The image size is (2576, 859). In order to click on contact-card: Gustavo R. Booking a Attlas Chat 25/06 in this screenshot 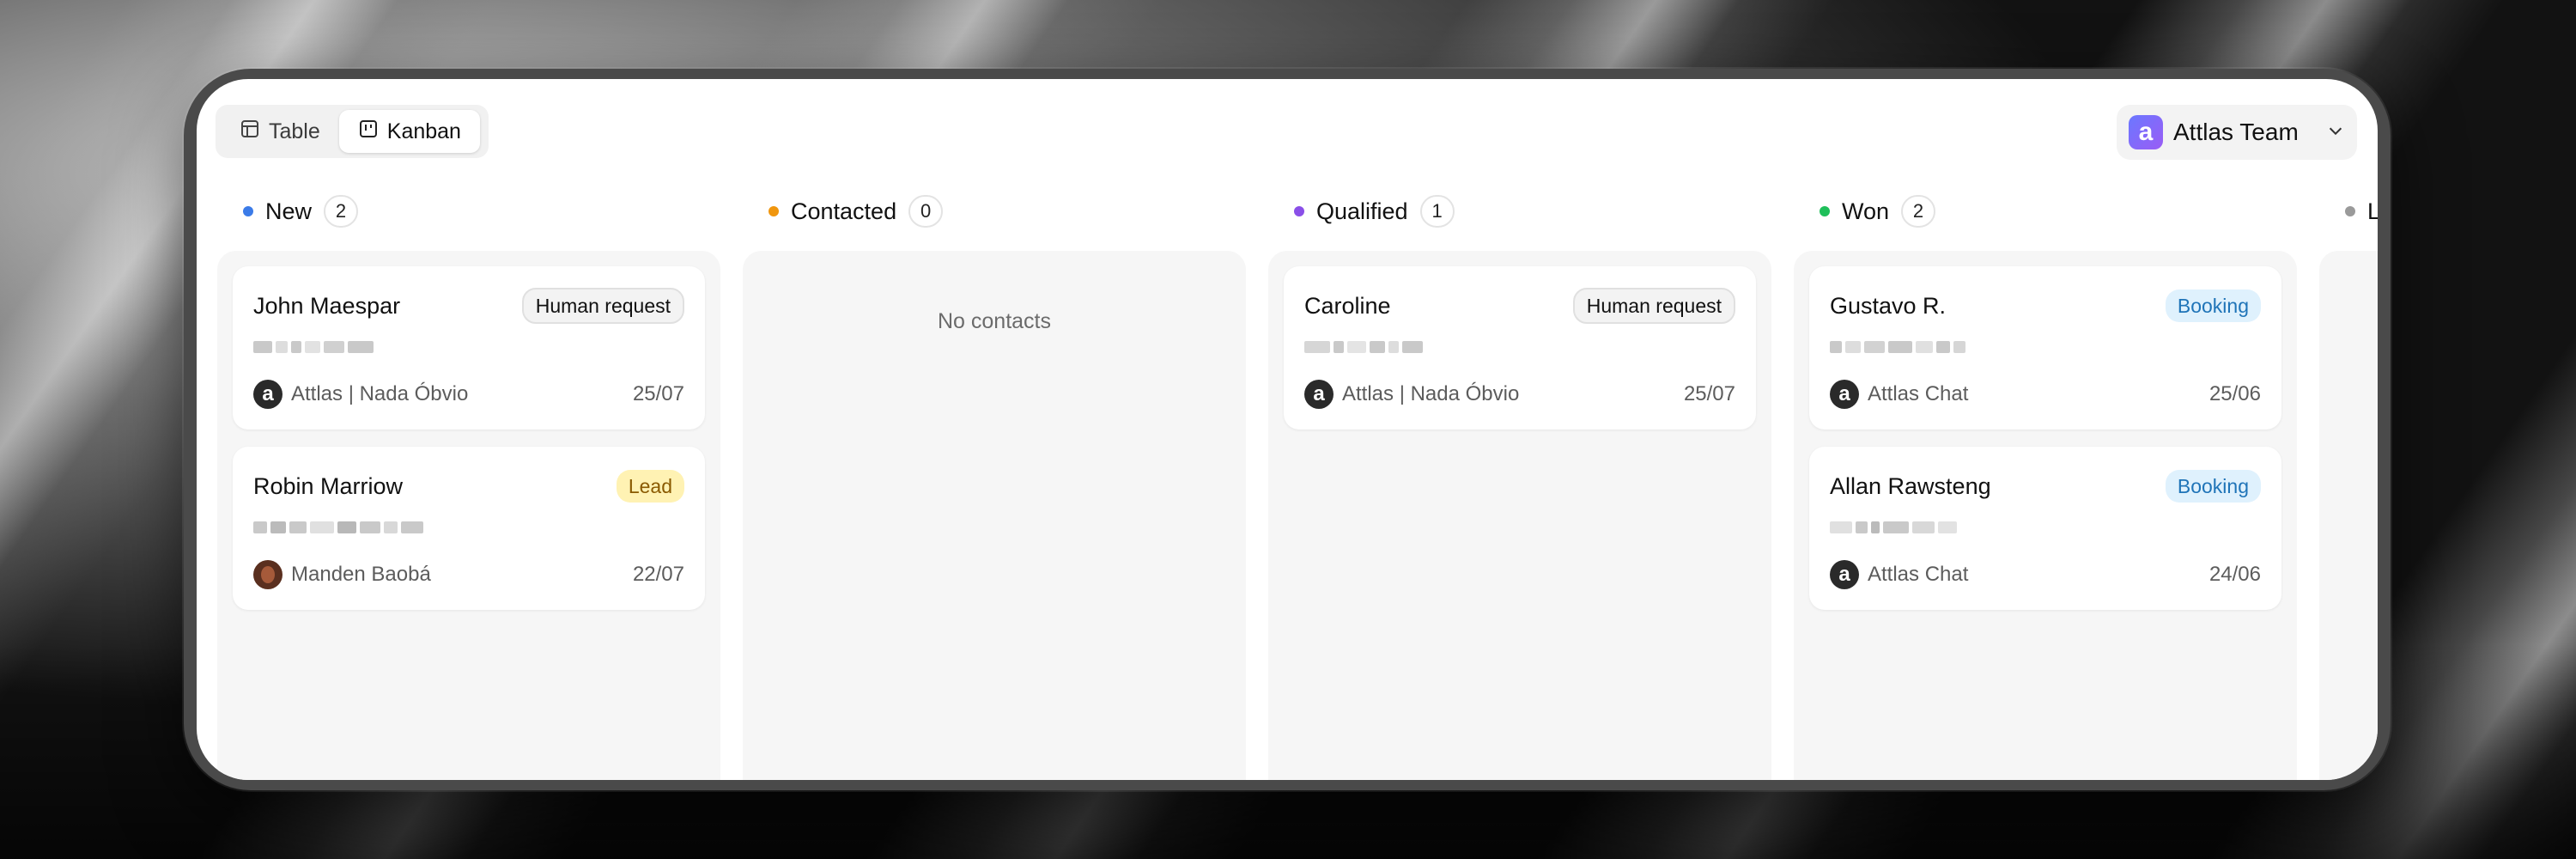, I will do `click(2045, 348)`.